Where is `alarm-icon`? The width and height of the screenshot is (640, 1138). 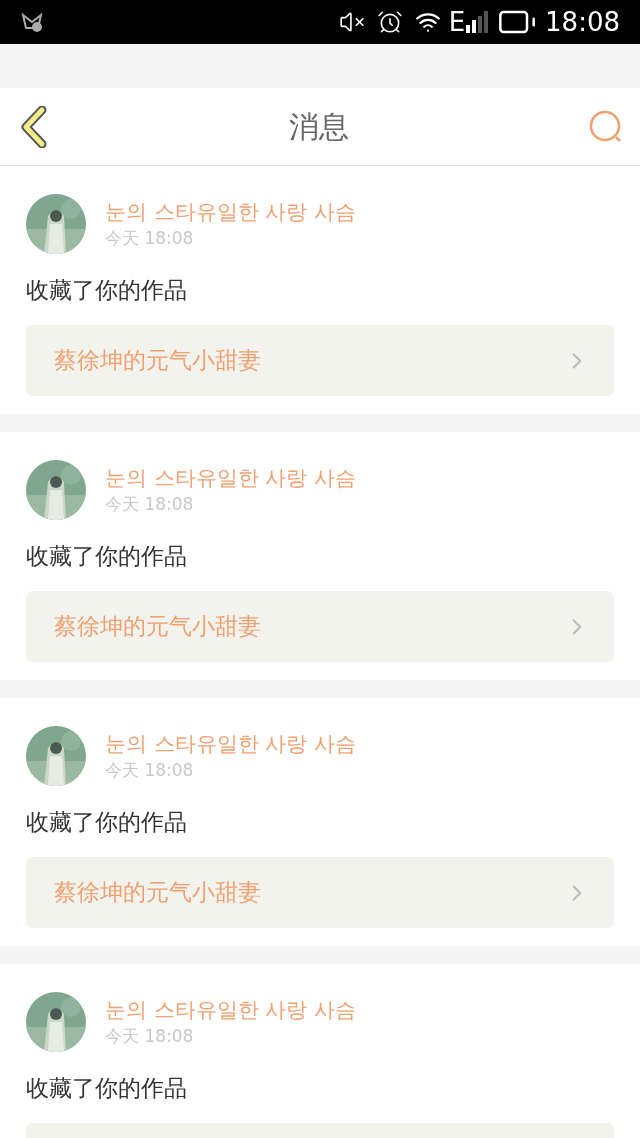 alarm-icon is located at coordinates (389, 22).